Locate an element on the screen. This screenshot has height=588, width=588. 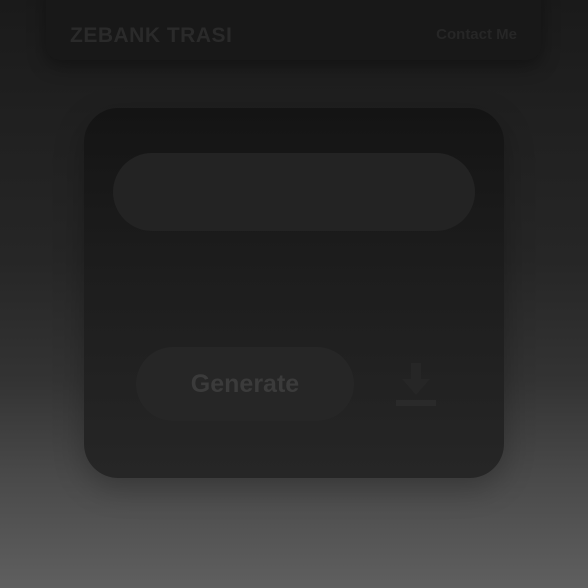
prompt-input is located at coordinates (294, 192).